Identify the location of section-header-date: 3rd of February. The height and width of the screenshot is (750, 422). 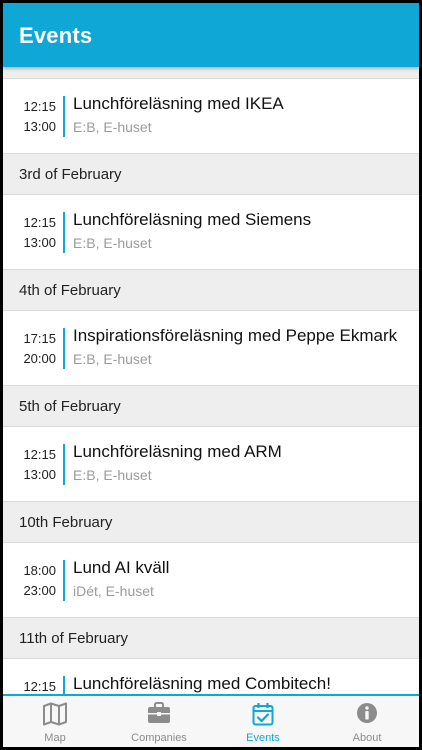
(211, 174).